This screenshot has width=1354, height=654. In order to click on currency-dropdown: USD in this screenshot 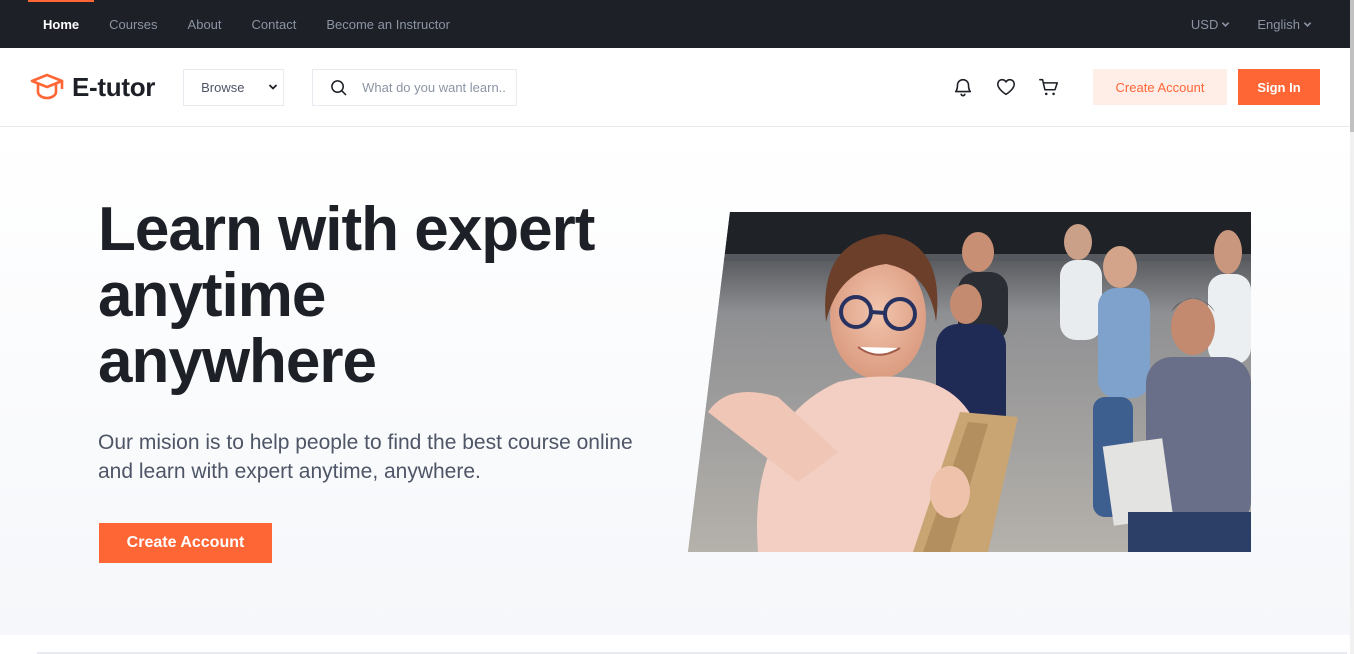, I will do `click(1210, 24)`.